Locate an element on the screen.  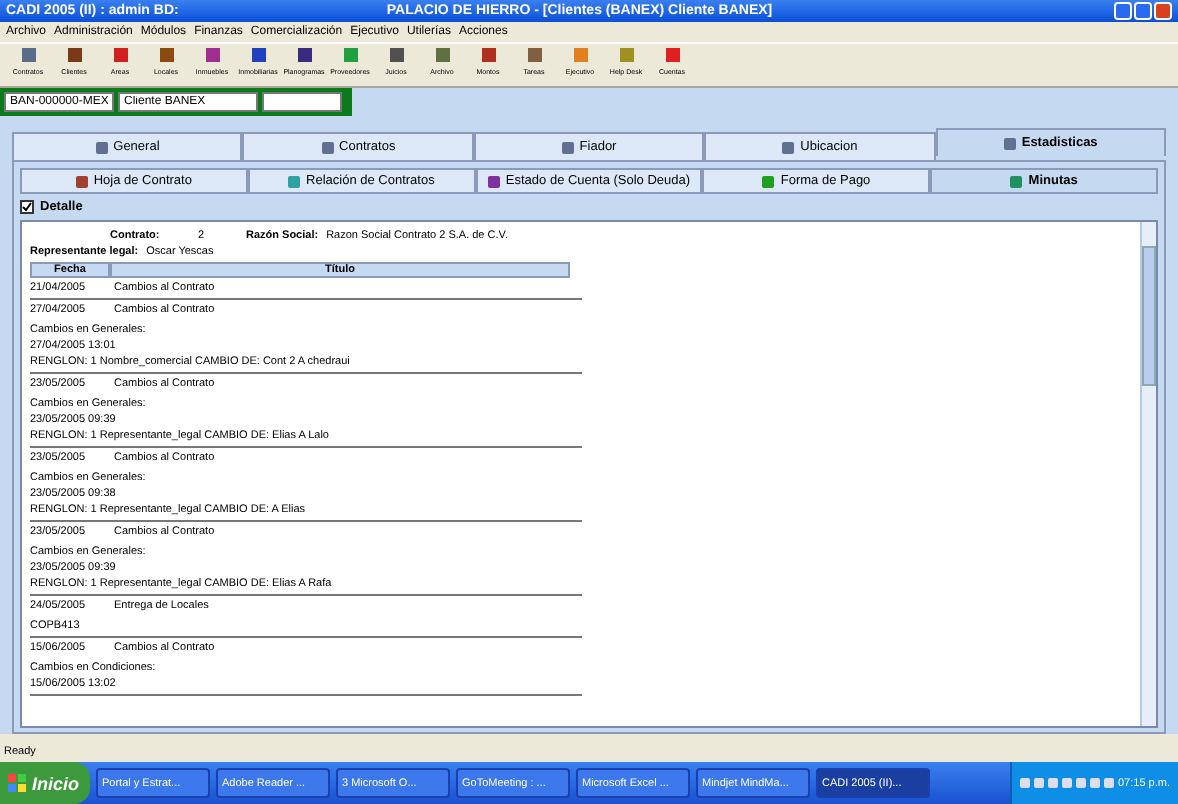
close-button is located at coordinates (1163, 11).